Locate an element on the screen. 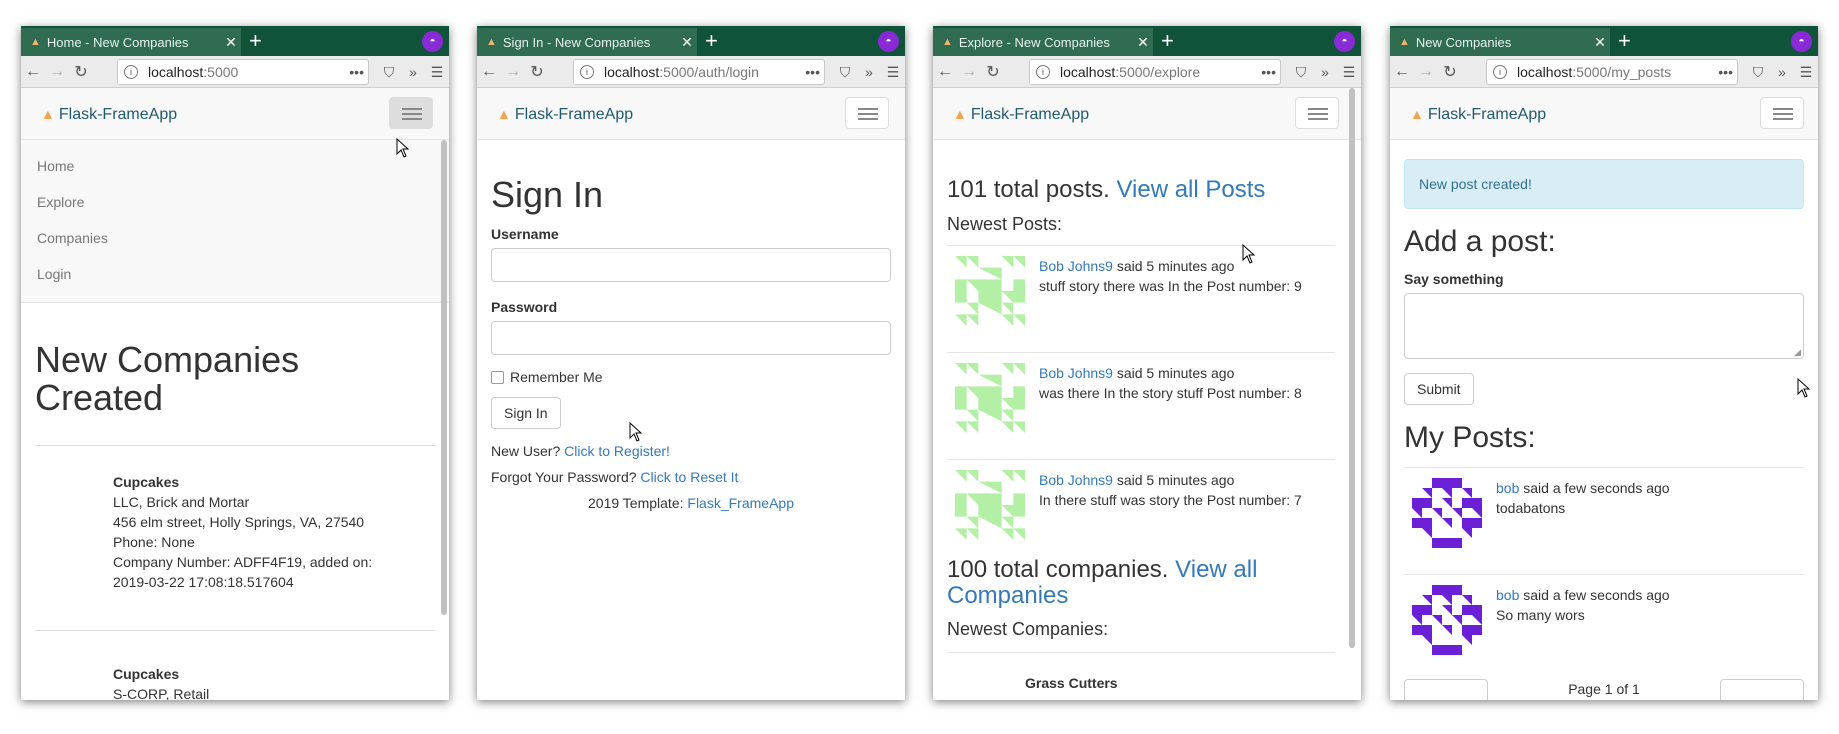 This screenshot has width=1839, height=734. tab-title: Home - New Companies is located at coordinates (117, 42).